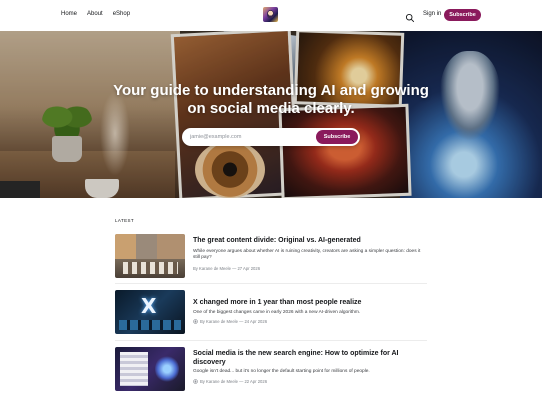  I want to click on header-subscribe-button: Subscribe, so click(462, 15).